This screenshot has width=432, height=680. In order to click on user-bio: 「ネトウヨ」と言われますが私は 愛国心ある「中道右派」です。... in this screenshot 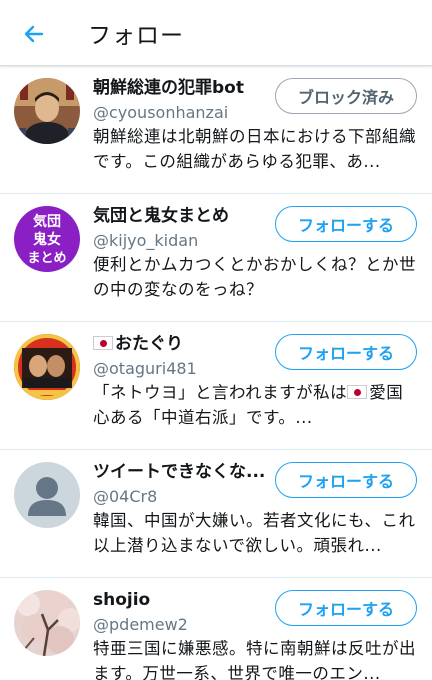, I will do `click(256, 405)`.